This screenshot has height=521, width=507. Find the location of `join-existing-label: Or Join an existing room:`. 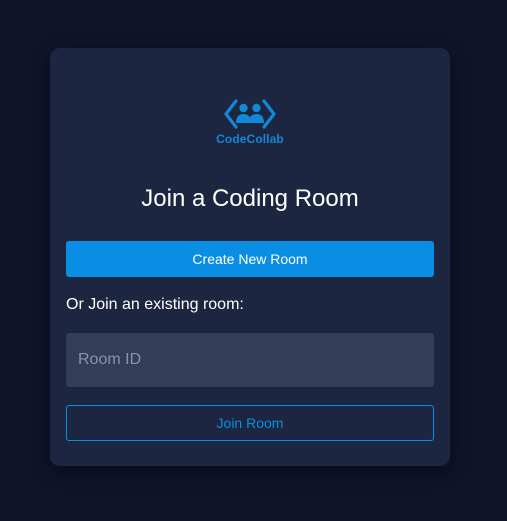

join-existing-label: Or Join an existing room: is located at coordinates (155, 304).